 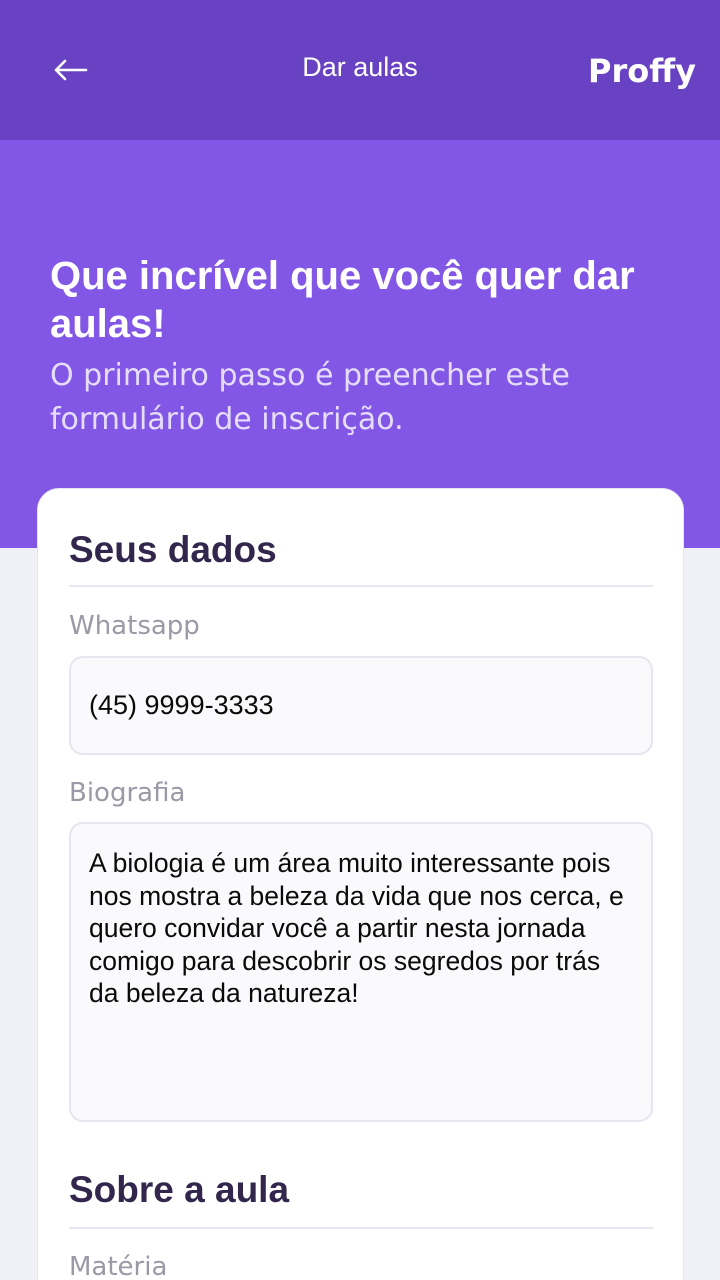 I want to click on top-bar: Dar aulas Proffy, so click(x=360, y=70).